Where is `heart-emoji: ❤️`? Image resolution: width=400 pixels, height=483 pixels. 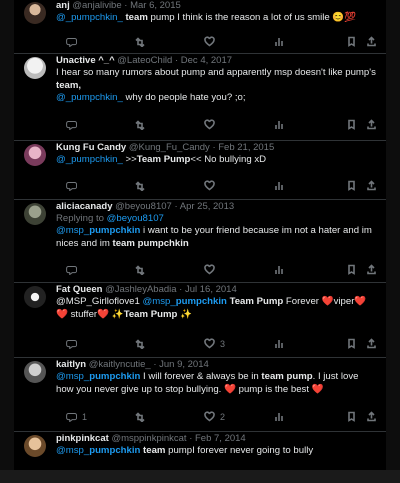
heart-emoji: ❤️ is located at coordinates (327, 301).